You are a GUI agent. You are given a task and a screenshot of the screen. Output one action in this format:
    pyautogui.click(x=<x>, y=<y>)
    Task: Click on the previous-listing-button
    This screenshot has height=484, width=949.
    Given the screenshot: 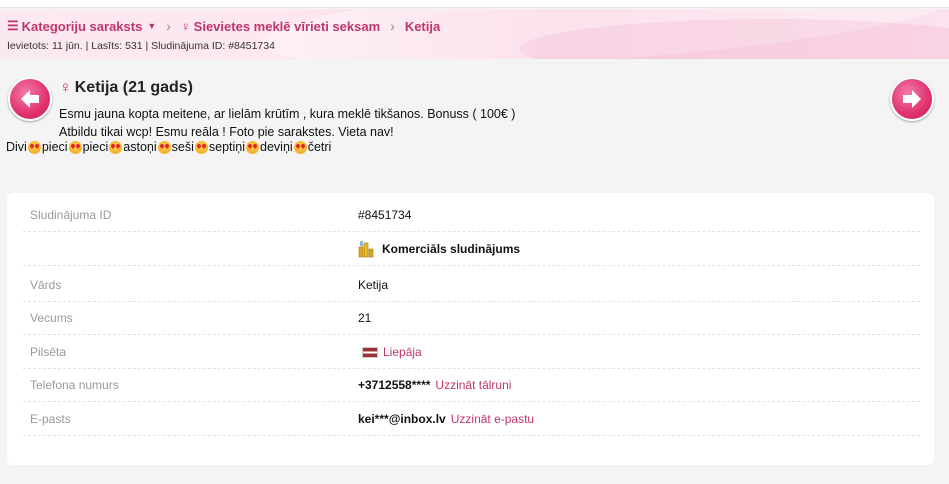 What is the action you would take?
    pyautogui.click(x=30, y=99)
    